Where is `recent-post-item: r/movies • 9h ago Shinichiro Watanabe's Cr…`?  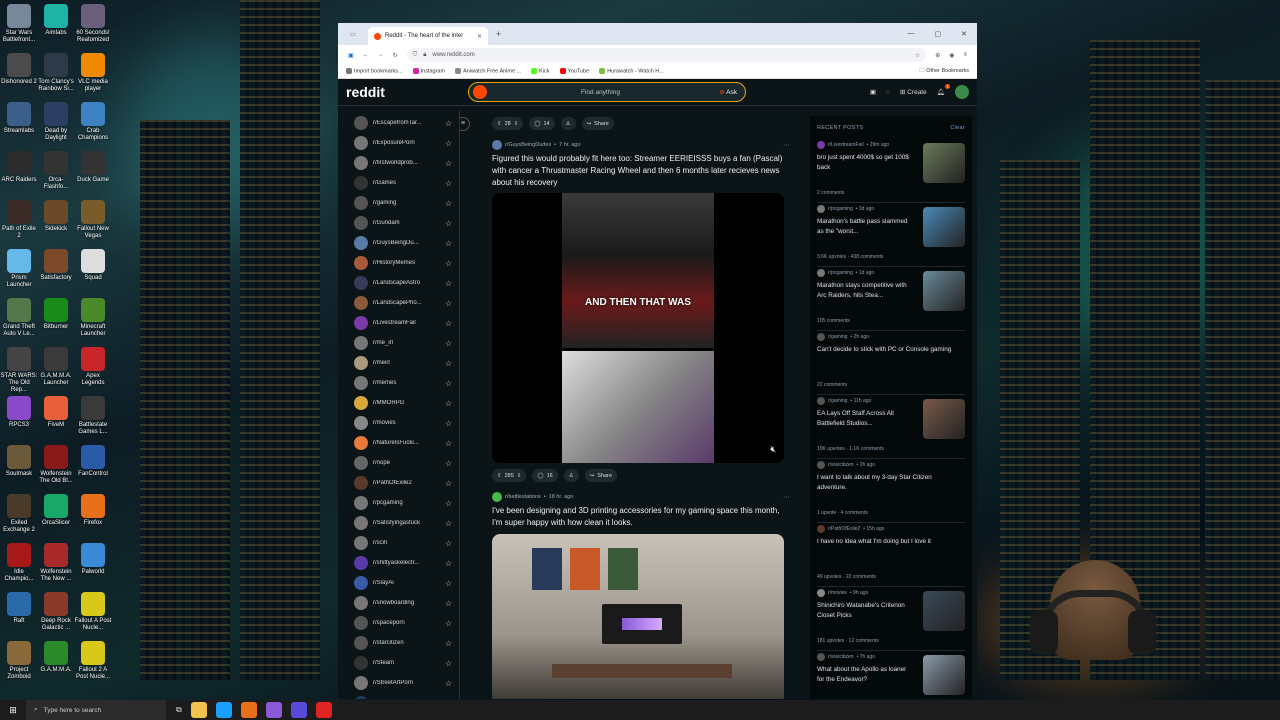
recent-post-item: r/movies • 9h ago Shinichiro Watanabe's Cr… is located at coordinates (891, 619).